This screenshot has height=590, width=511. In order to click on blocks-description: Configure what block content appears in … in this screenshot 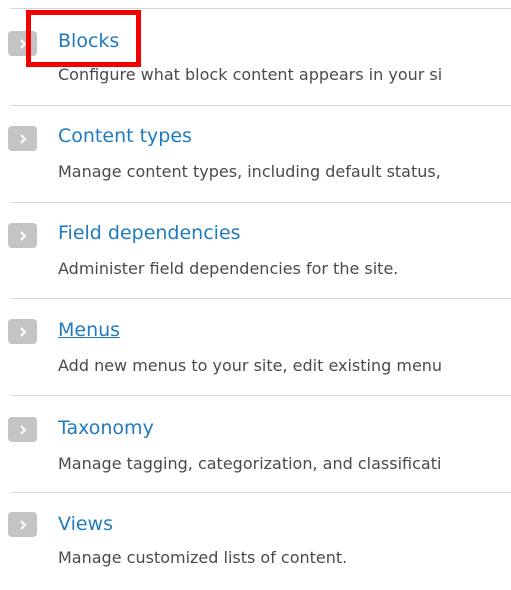, I will do `click(250, 74)`.